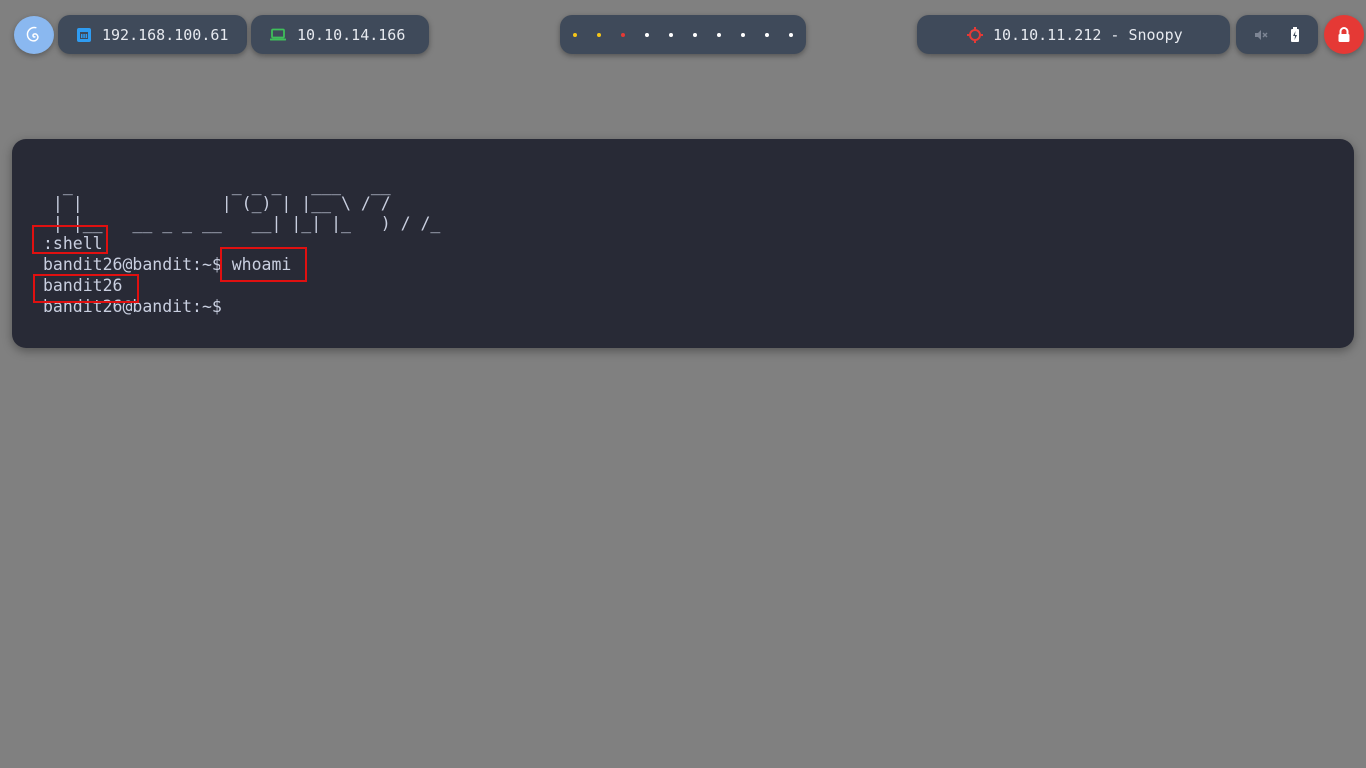 This screenshot has width=1366, height=768. Describe the element at coordinates (84, 35) in the screenshot. I see `ethernet-icon` at that location.